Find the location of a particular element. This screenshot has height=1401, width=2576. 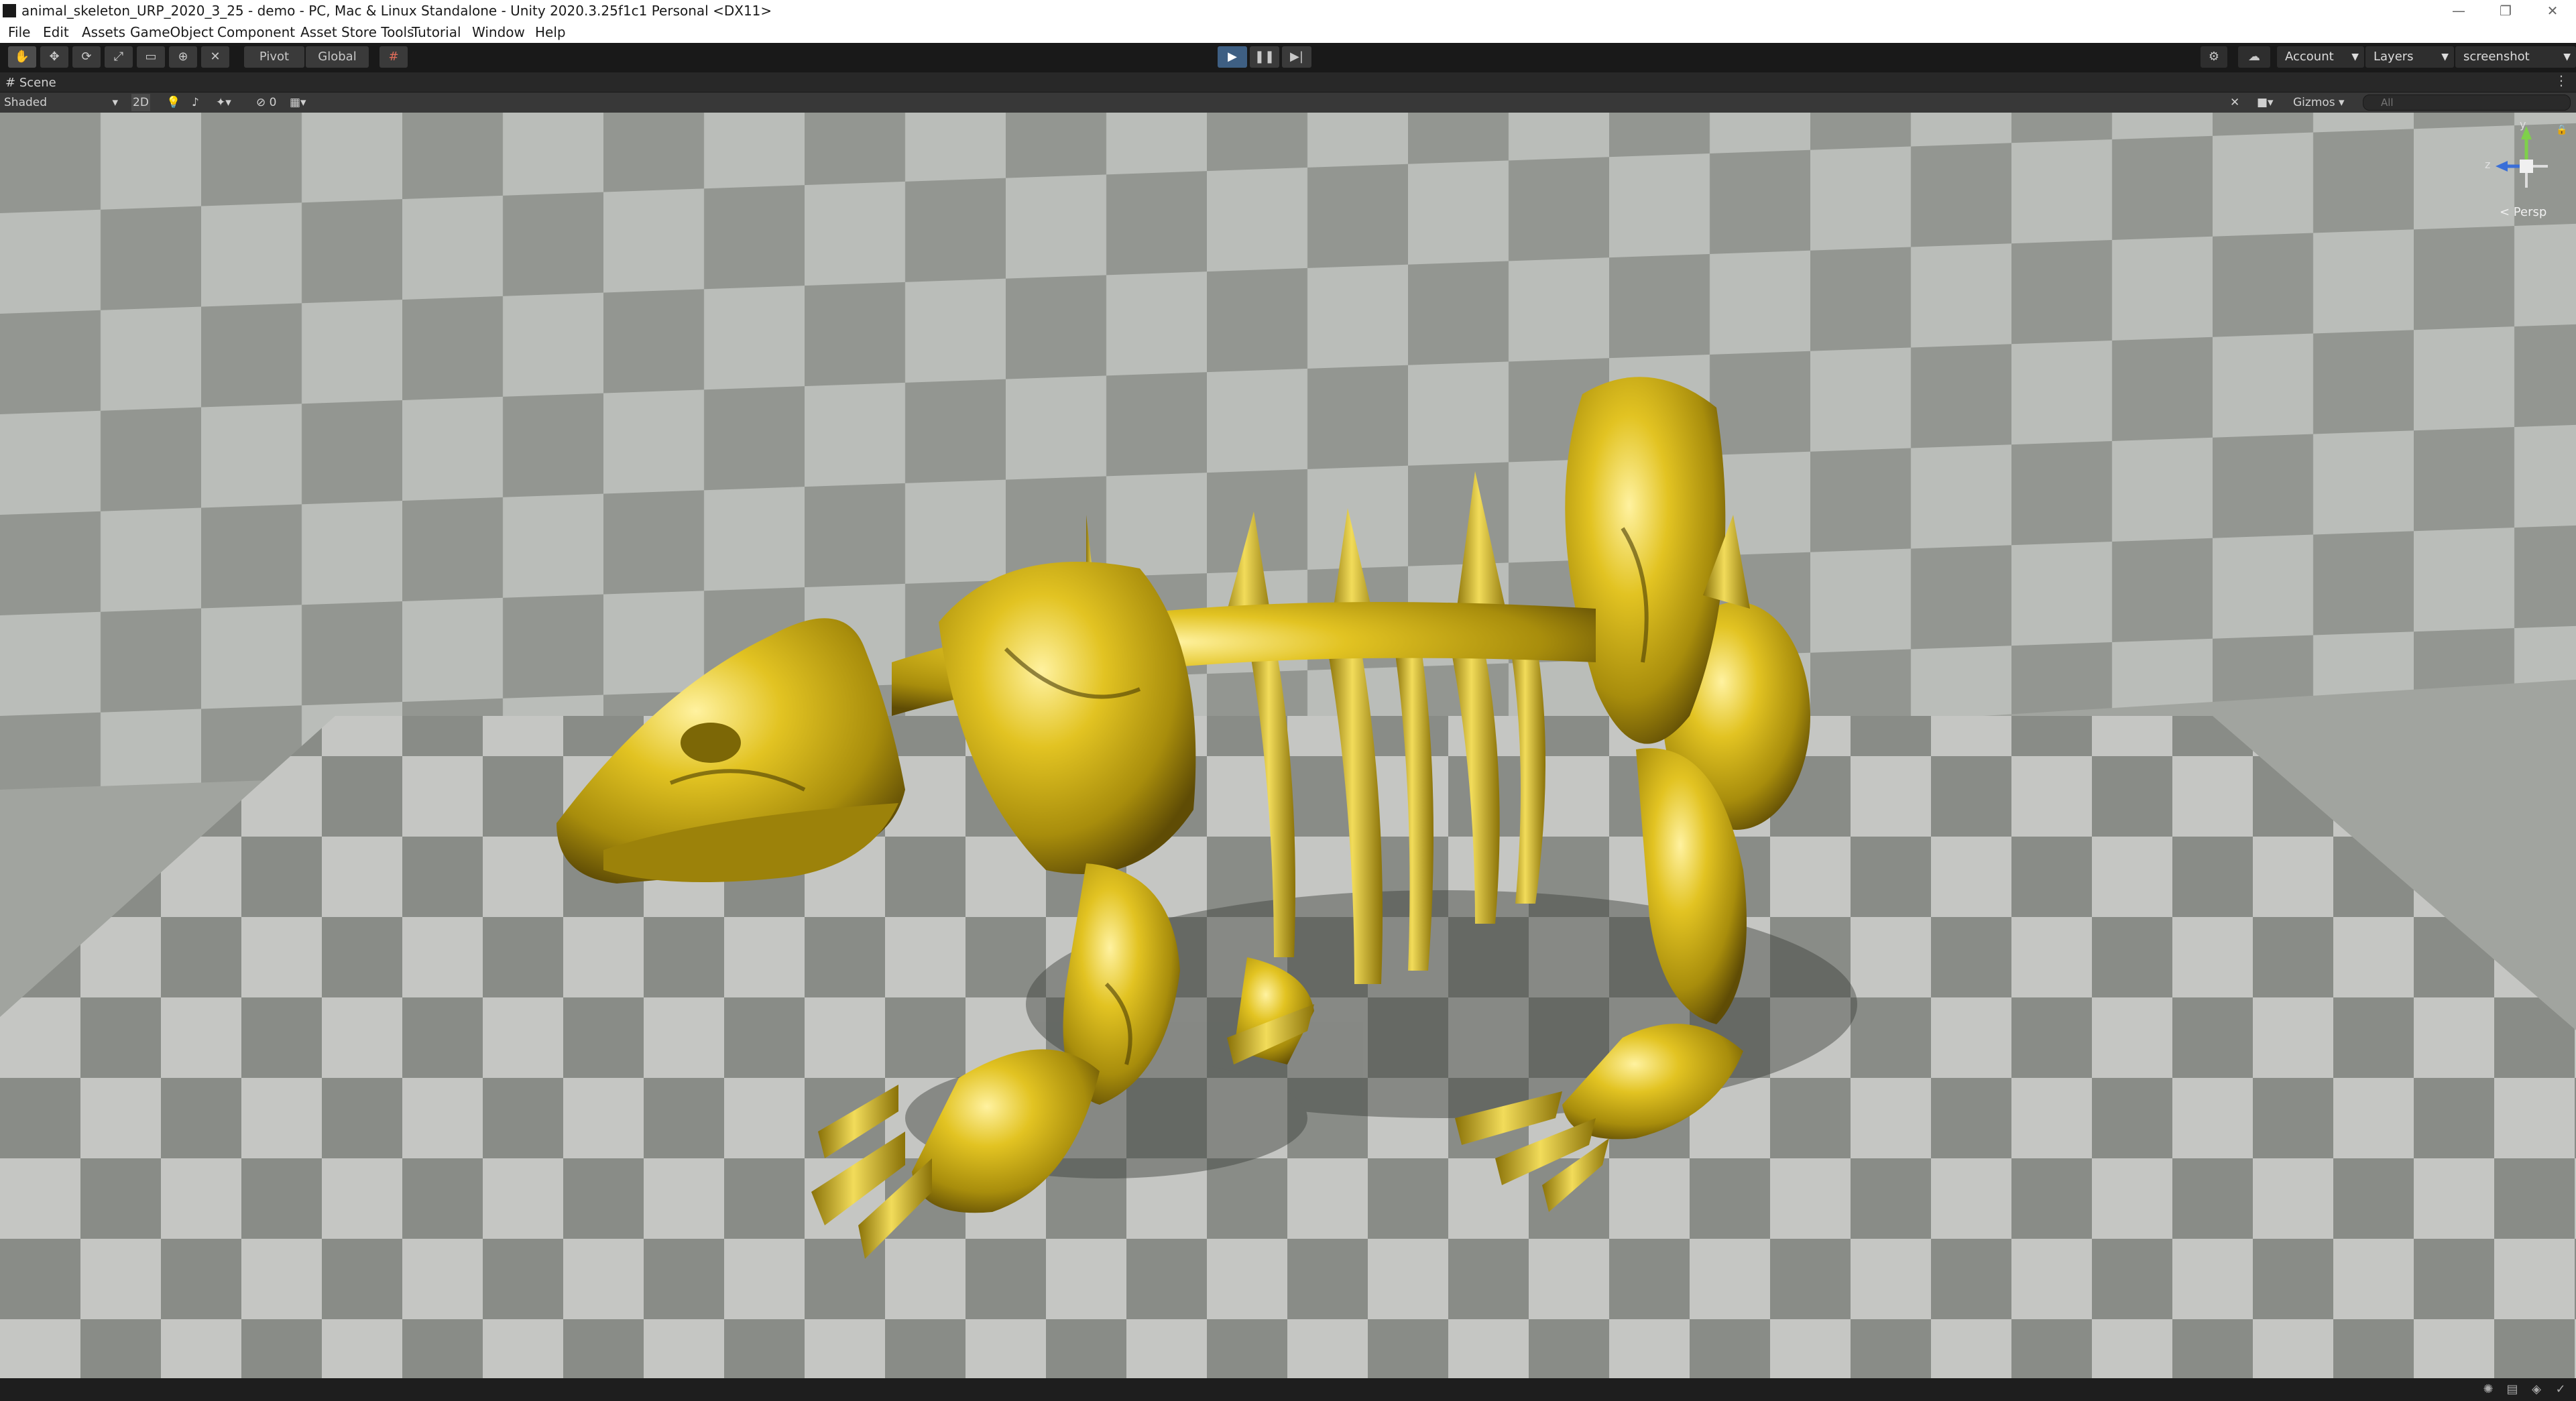

collab-icon: ⚙ is located at coordinates (2214, 57).